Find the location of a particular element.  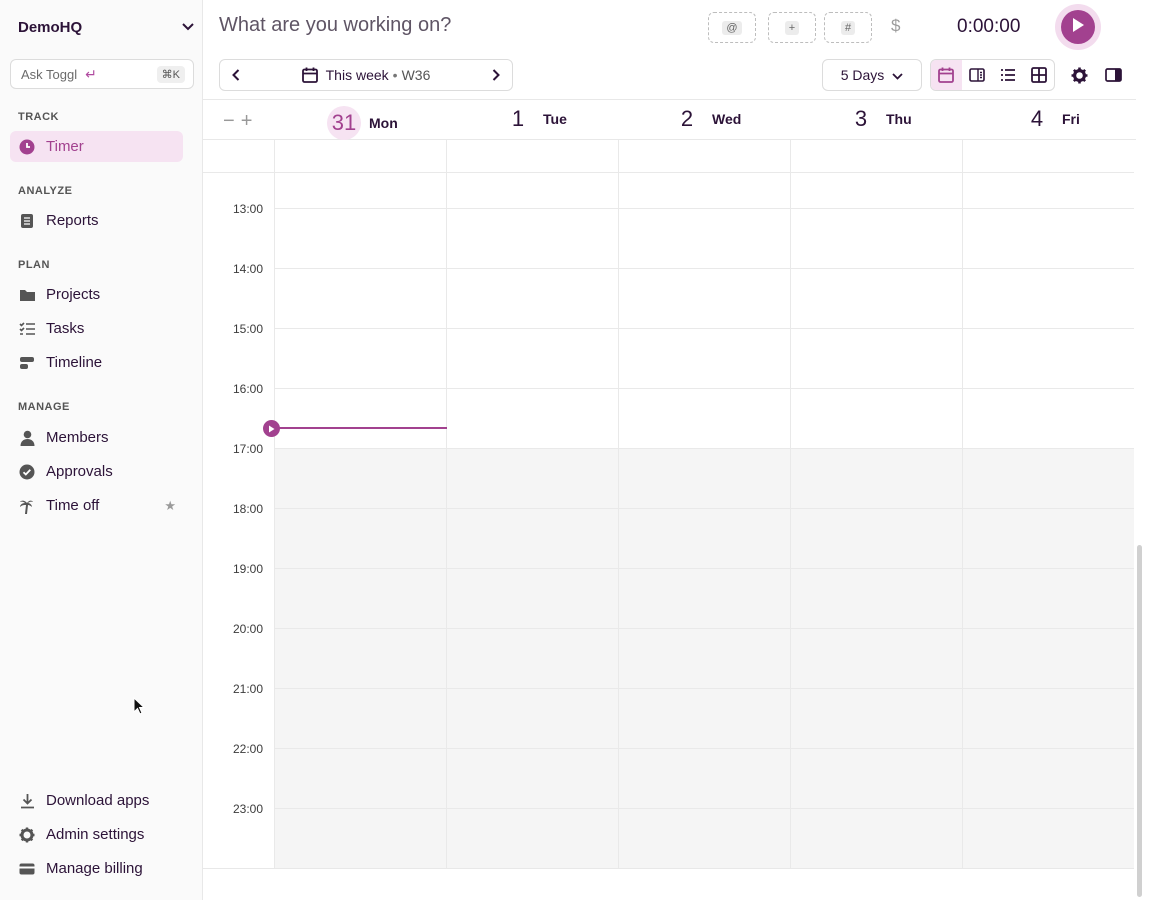

ask-shortcut: ⌘K is located at coordinates (170, 74).